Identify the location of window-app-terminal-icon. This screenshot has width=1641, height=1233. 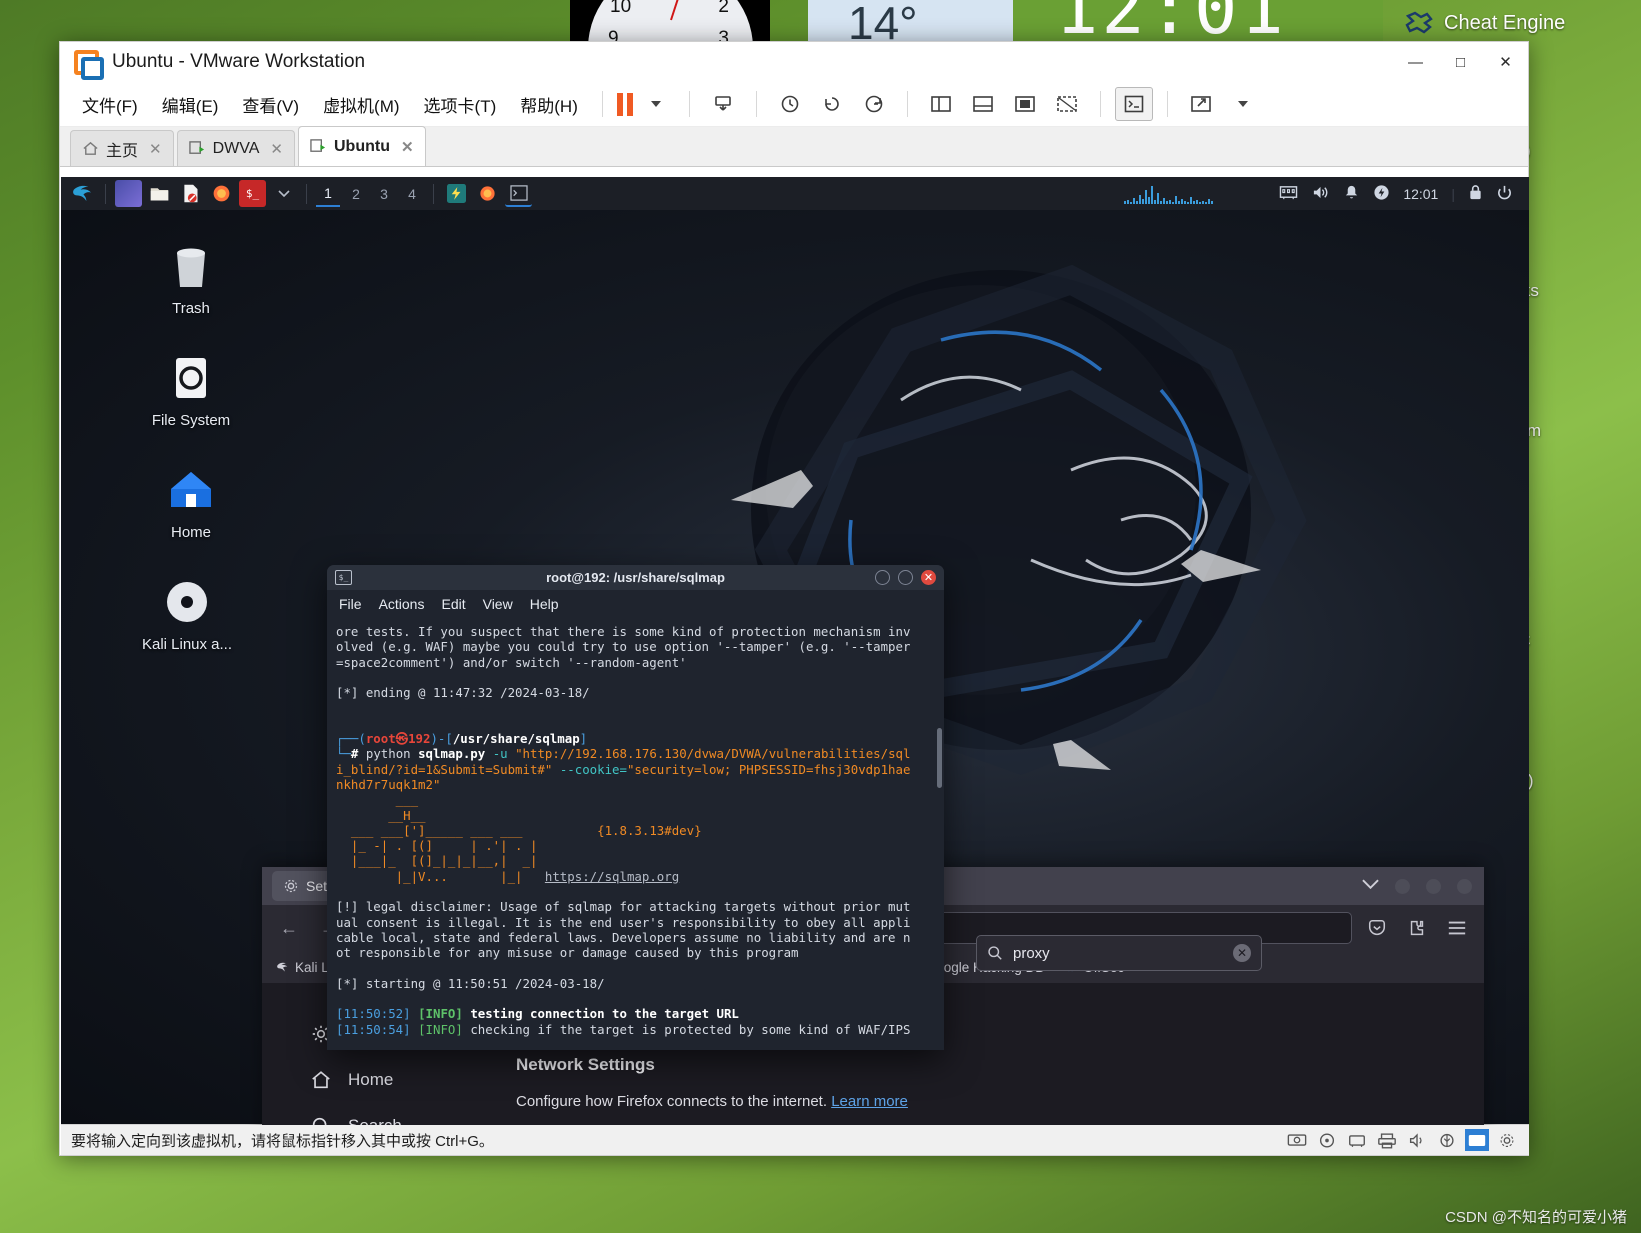
(518, 193).